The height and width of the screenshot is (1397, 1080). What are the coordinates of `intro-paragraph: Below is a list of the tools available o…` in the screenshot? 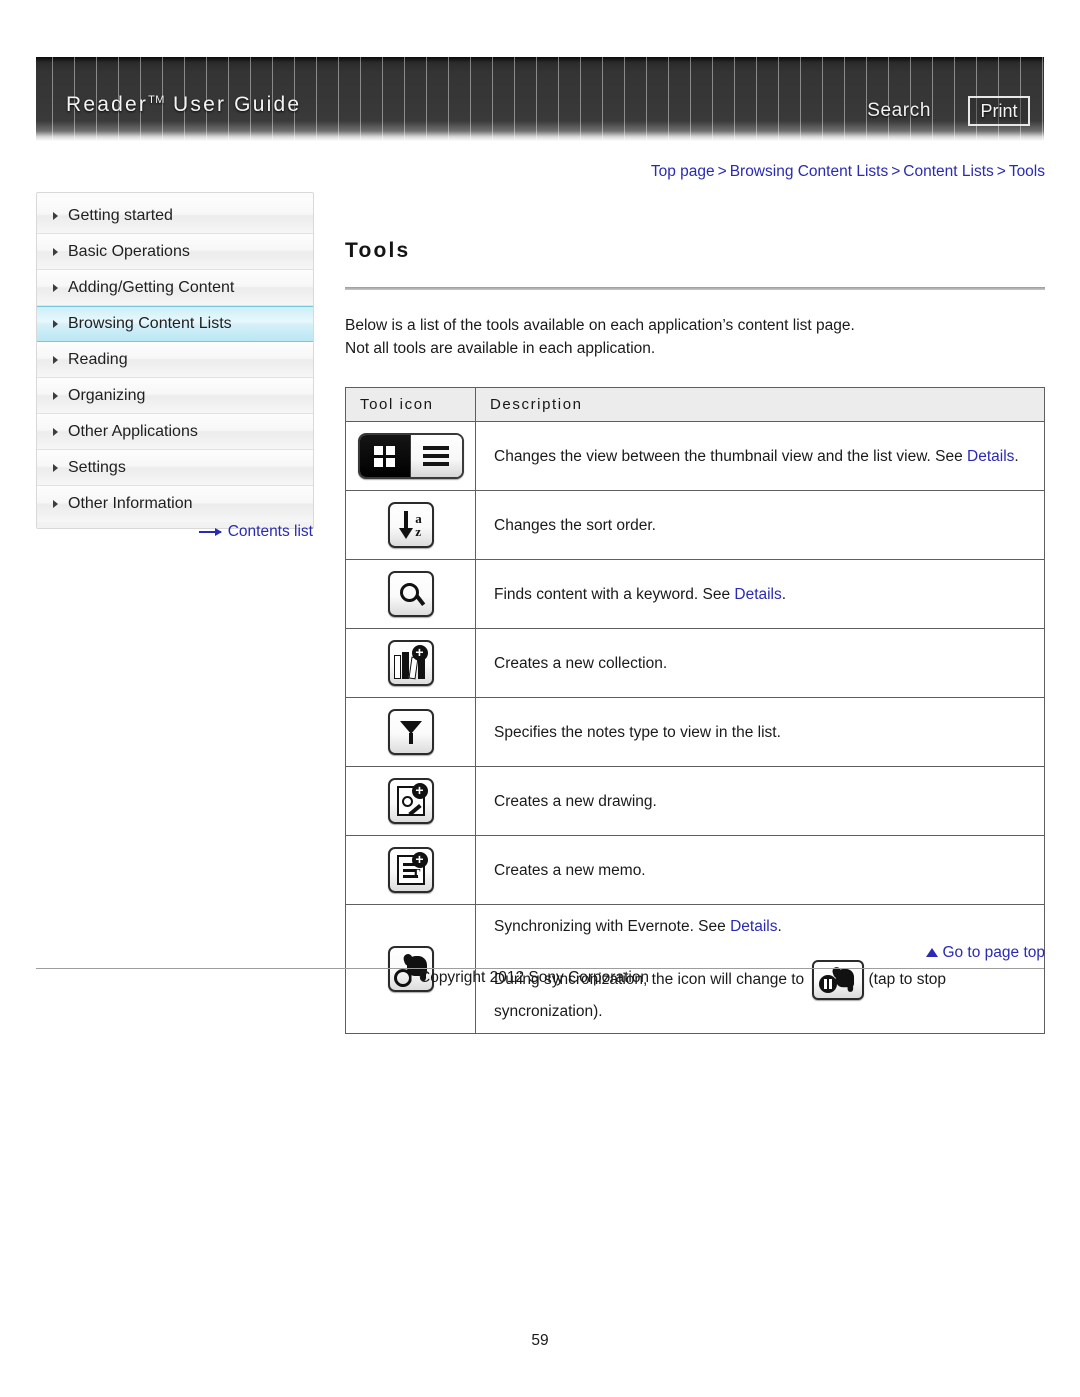 It's located at (695, 337).